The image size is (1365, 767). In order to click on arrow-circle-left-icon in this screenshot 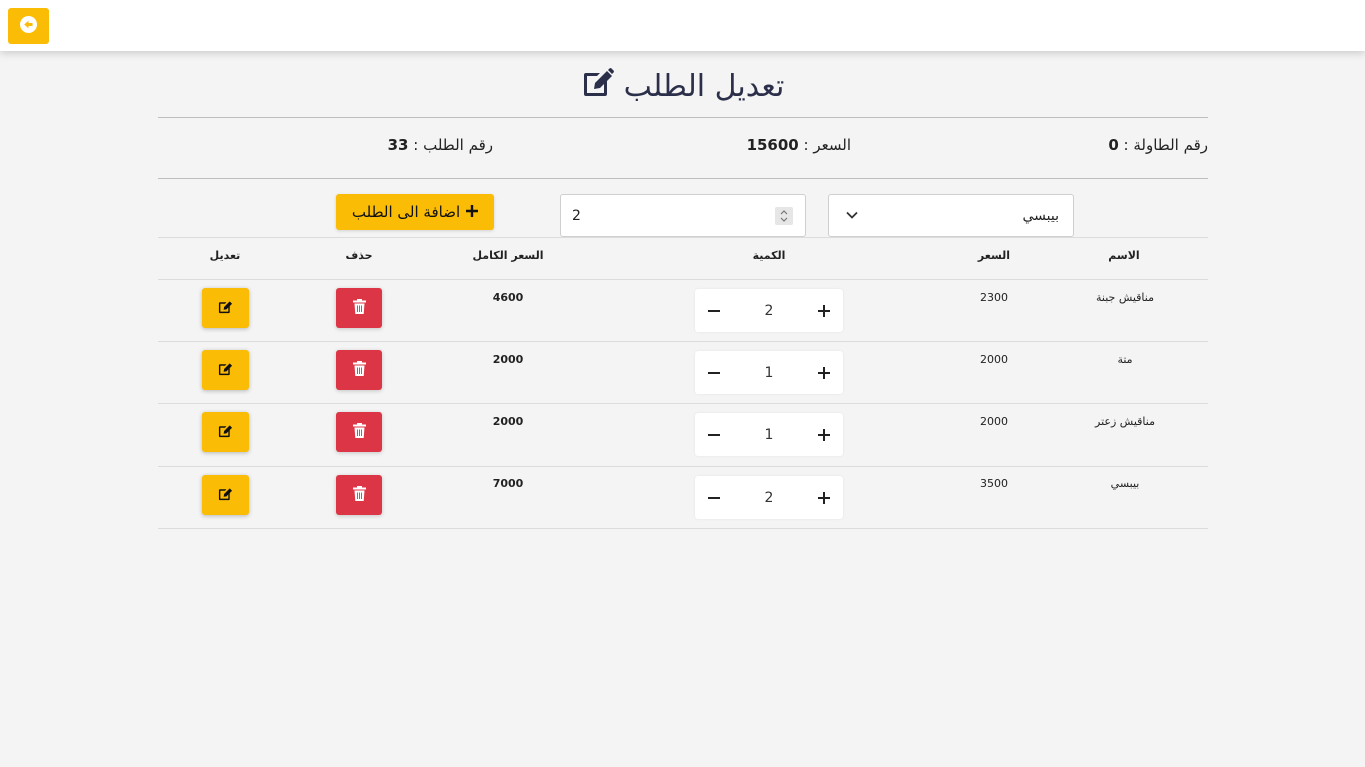, I will do `click(28, 26)`.